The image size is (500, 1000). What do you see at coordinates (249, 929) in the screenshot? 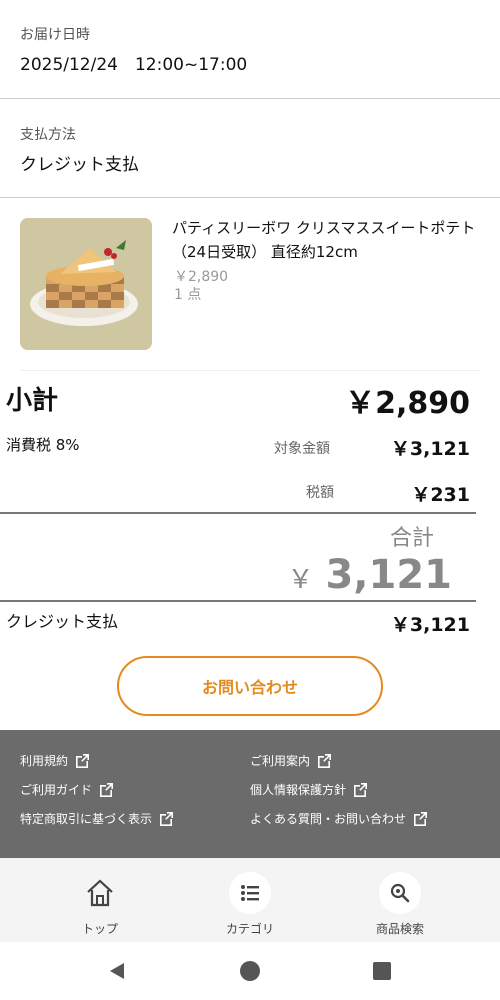
I see `tab-label: カテゴリ` at bounding box center [249, 929].